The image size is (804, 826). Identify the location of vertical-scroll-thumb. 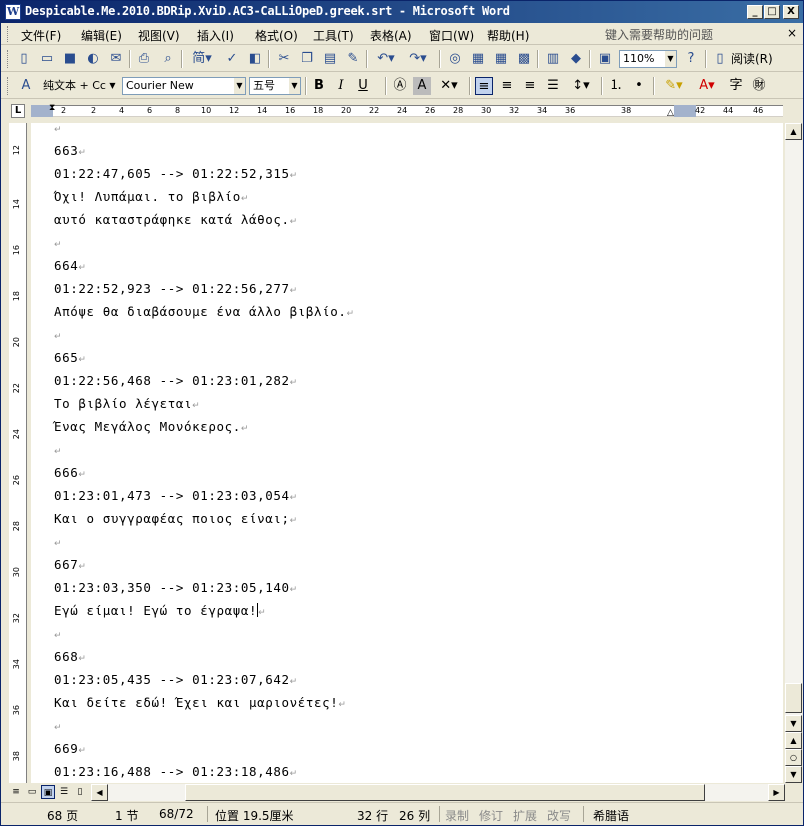
(793, 698).